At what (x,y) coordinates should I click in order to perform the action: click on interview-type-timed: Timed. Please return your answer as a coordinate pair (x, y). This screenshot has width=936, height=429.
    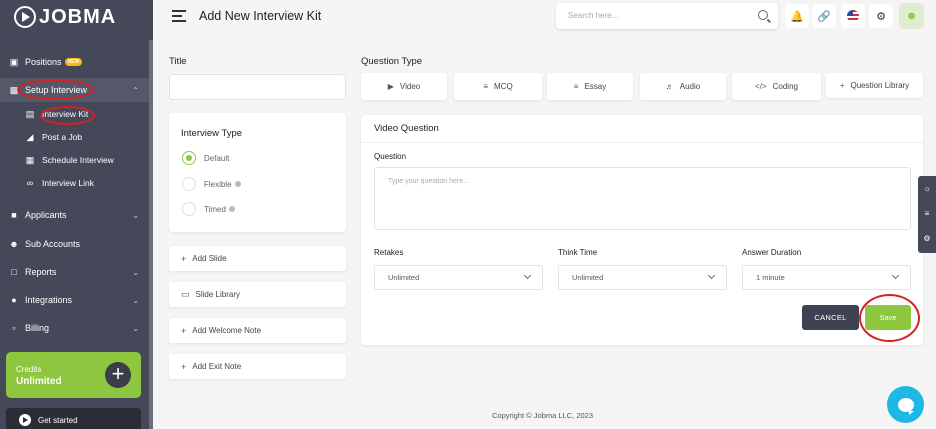
    Looking at the image, I should click on (208, 209).